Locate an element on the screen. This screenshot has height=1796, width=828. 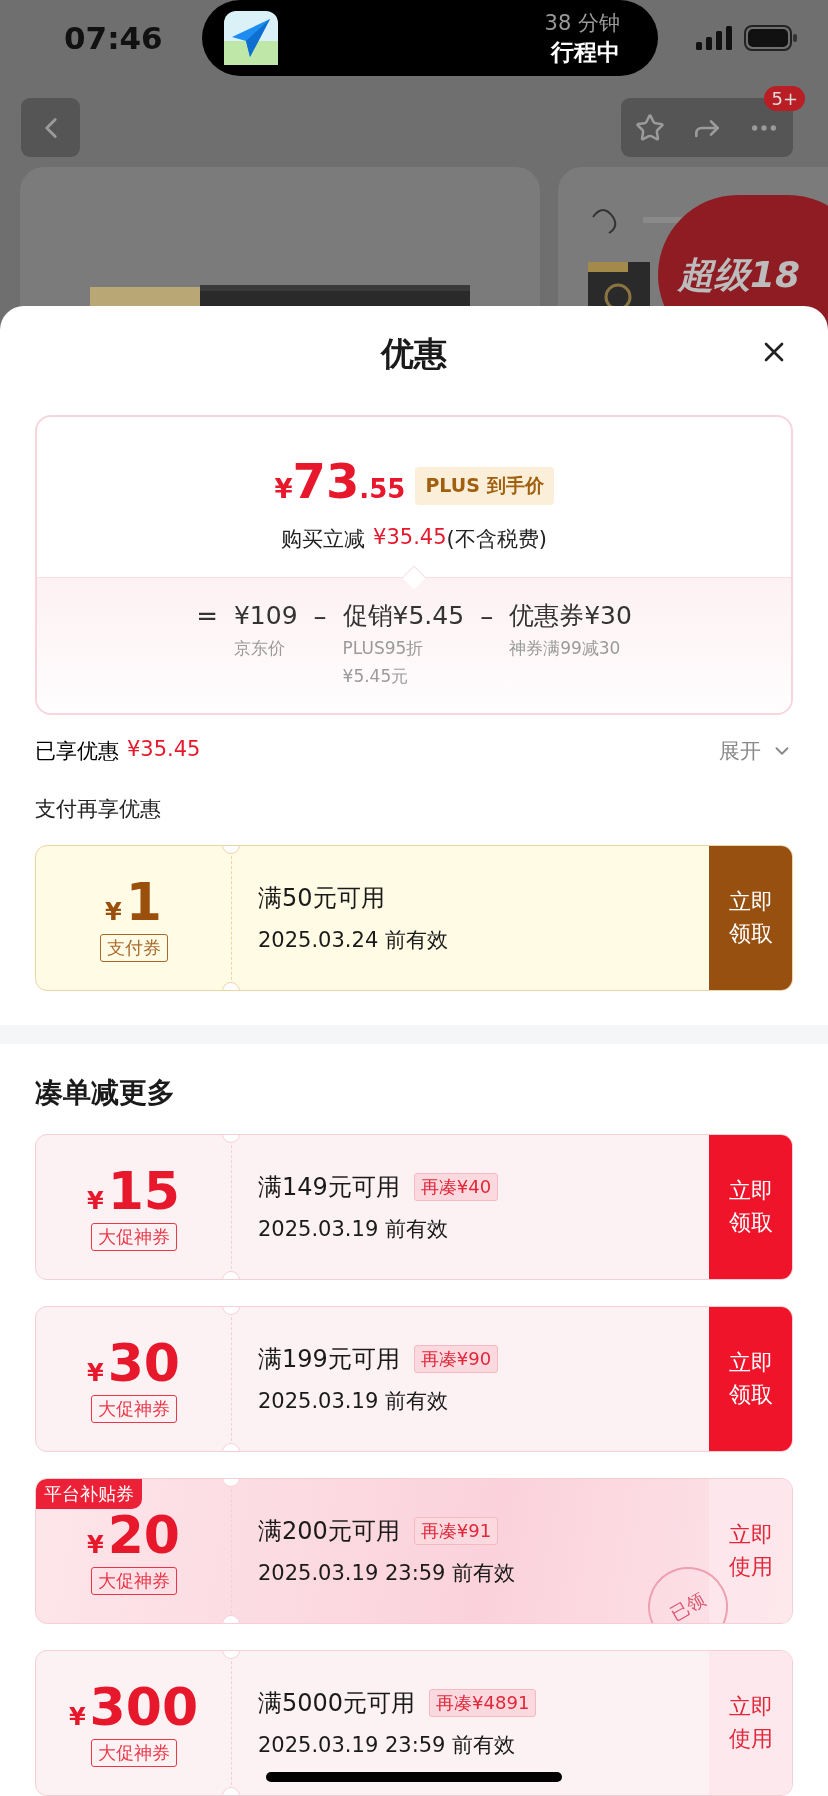
enjoyed-label: 已享优惠 is located at coordinates (77, 751).